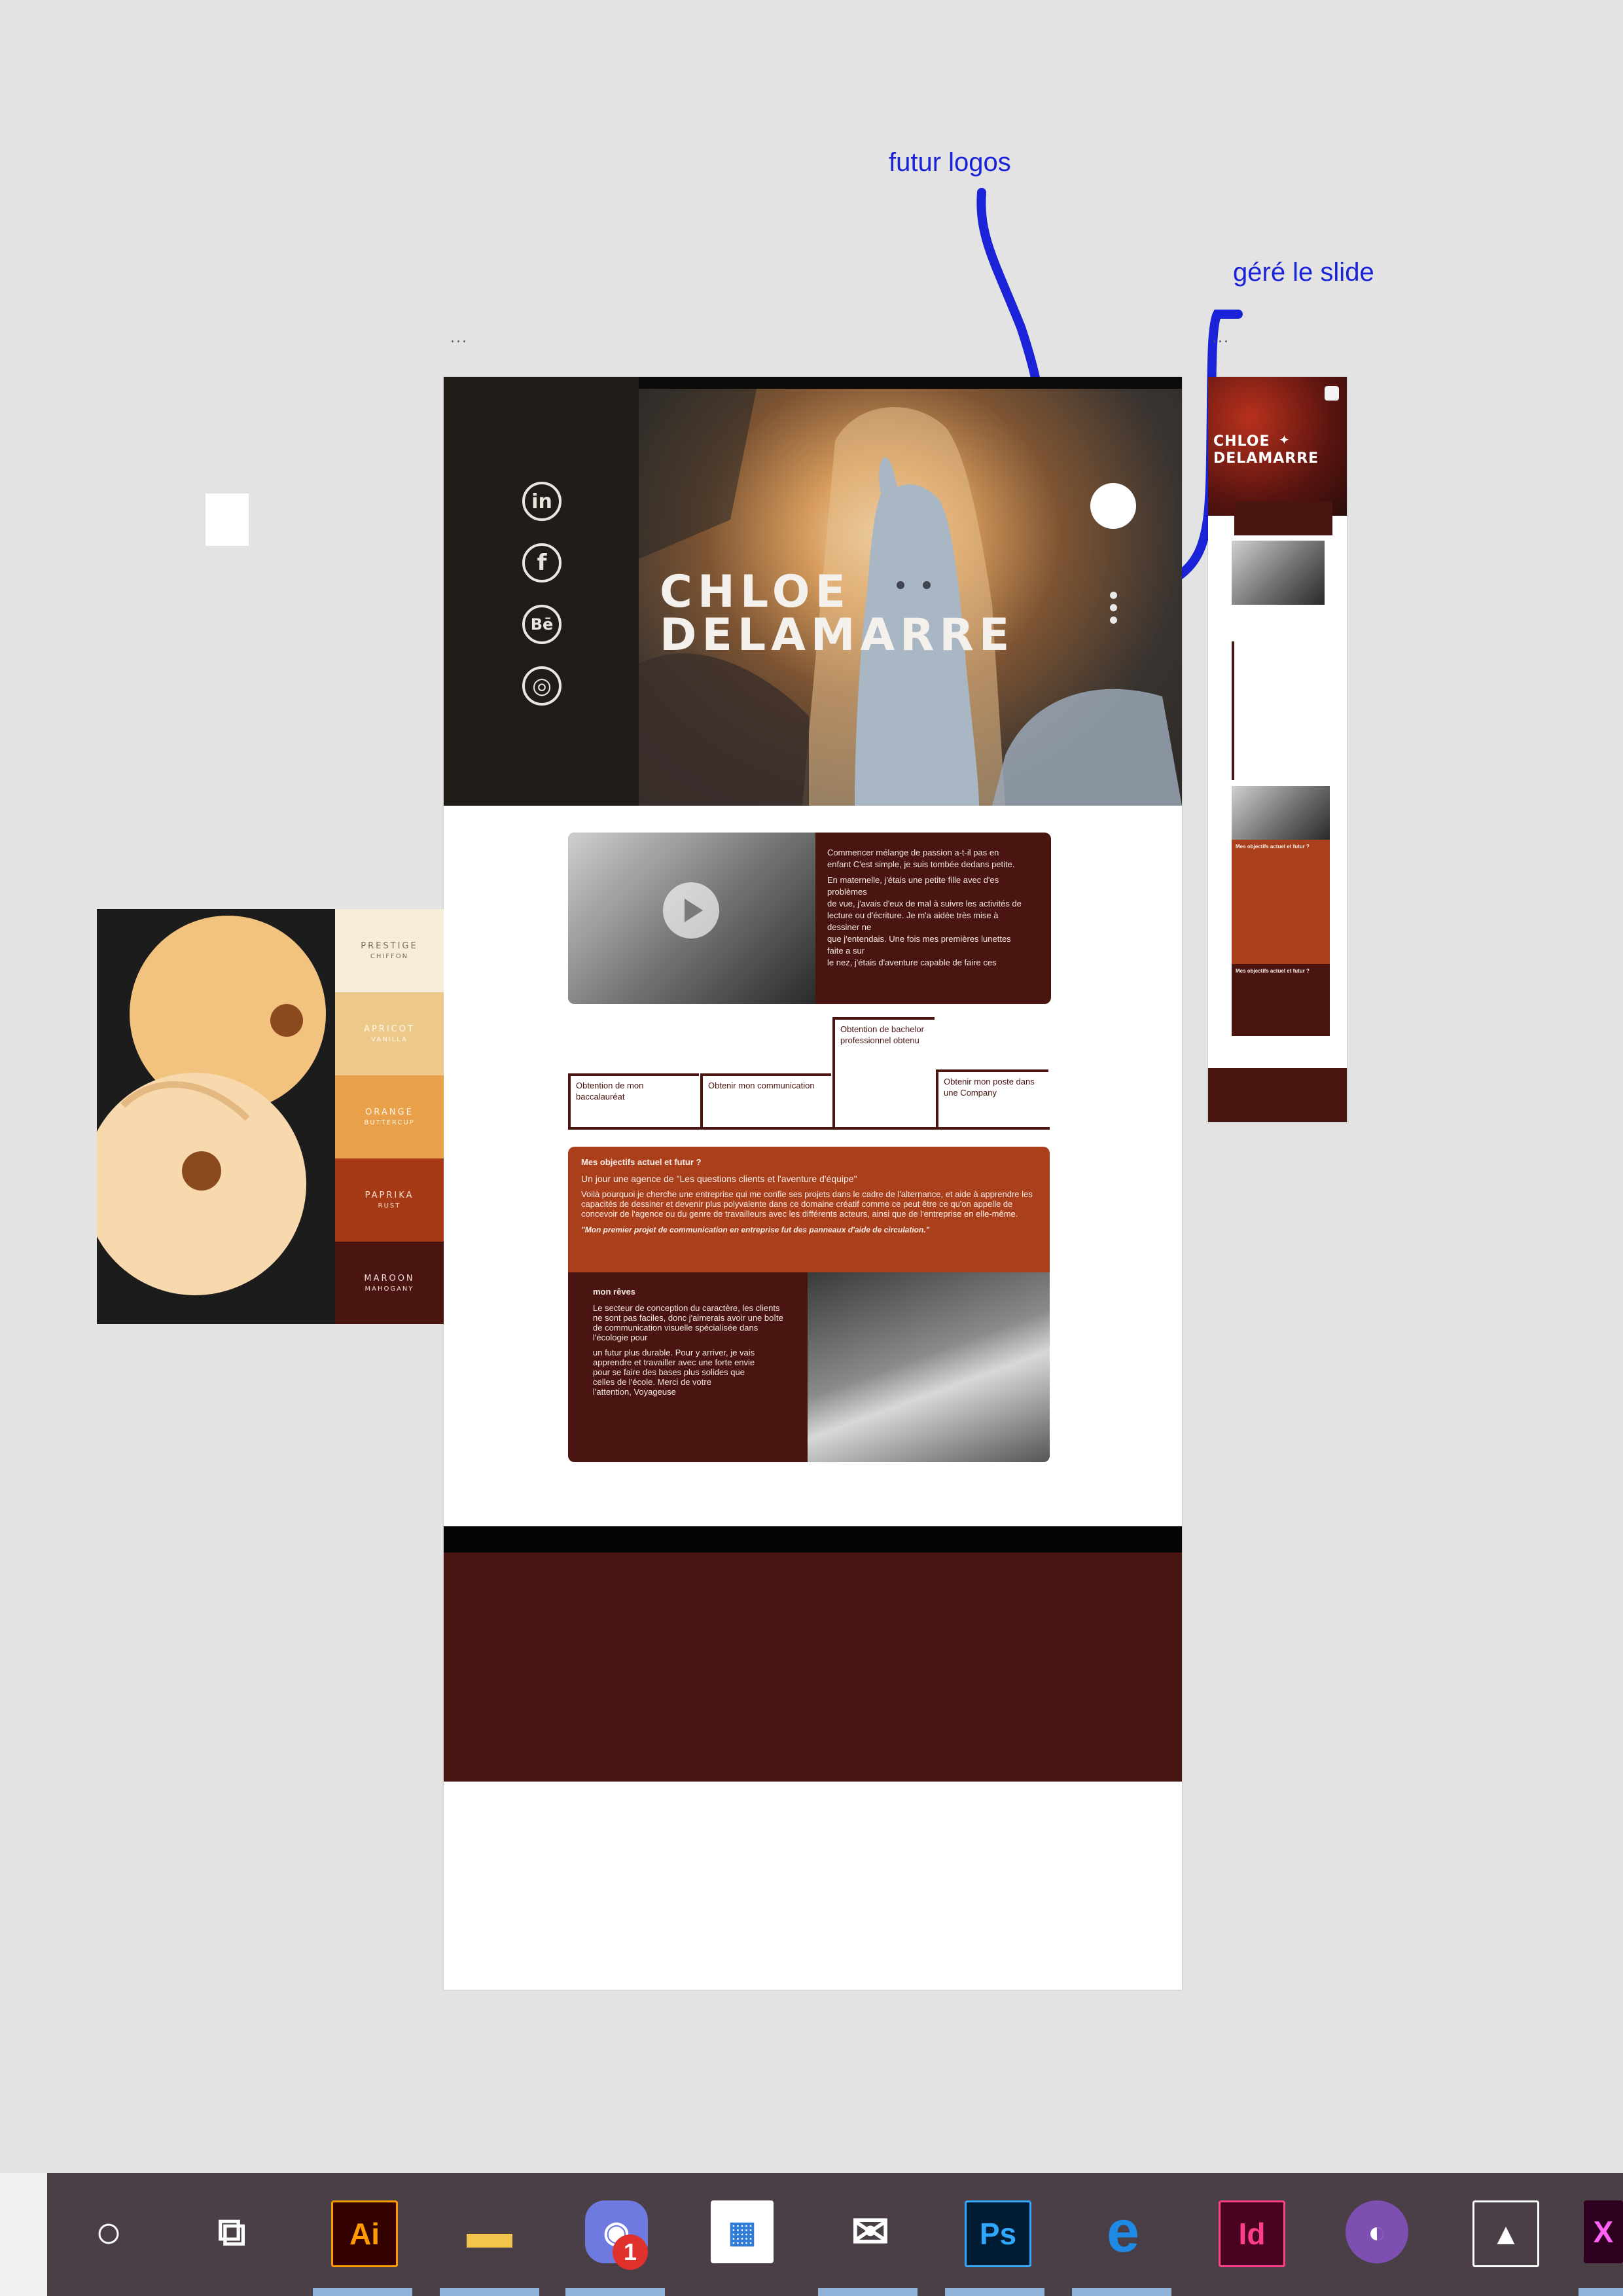  What do you see at coordinates (849, 927) in the screenshot?
I see `intro-line: dessiner ne` at bounding box center [849, 927].